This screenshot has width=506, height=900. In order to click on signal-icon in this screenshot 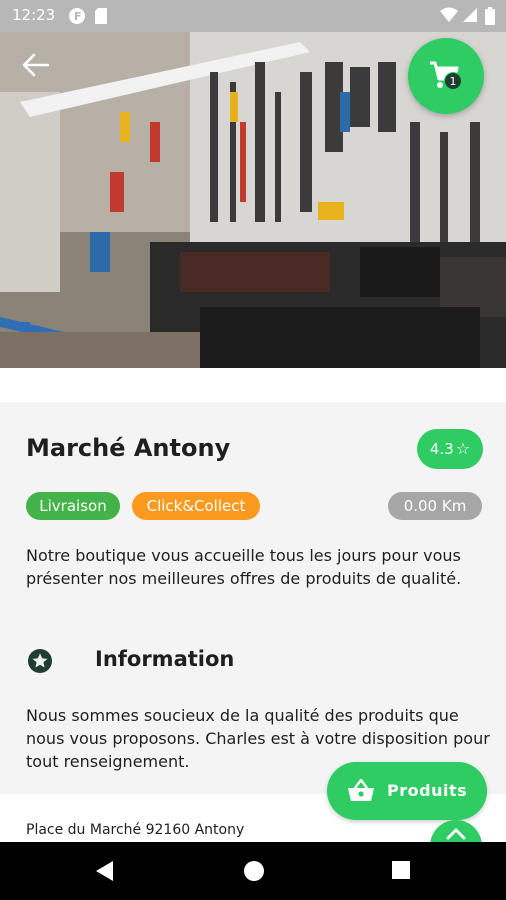, I will do `click(470, 15)`.